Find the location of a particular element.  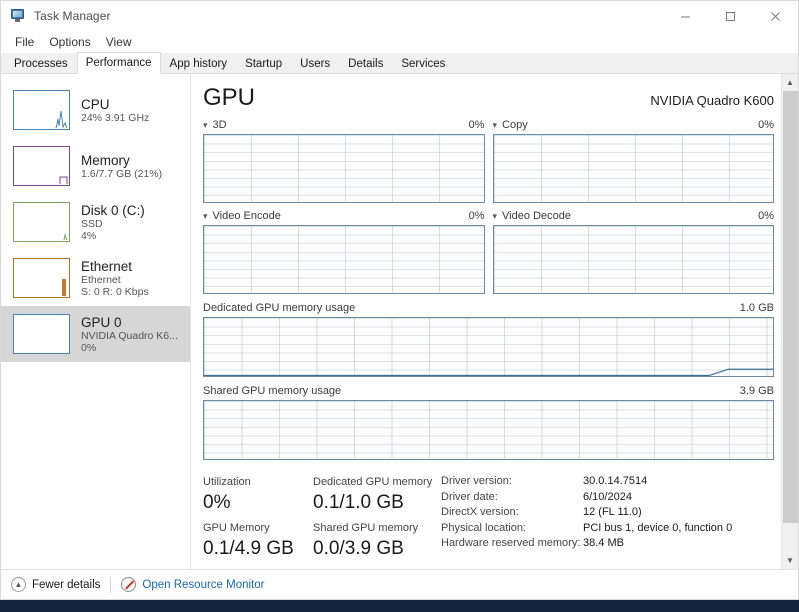

gpu-model-name: NVIDIA Quadro K600 is located at coordinates (712, 100).